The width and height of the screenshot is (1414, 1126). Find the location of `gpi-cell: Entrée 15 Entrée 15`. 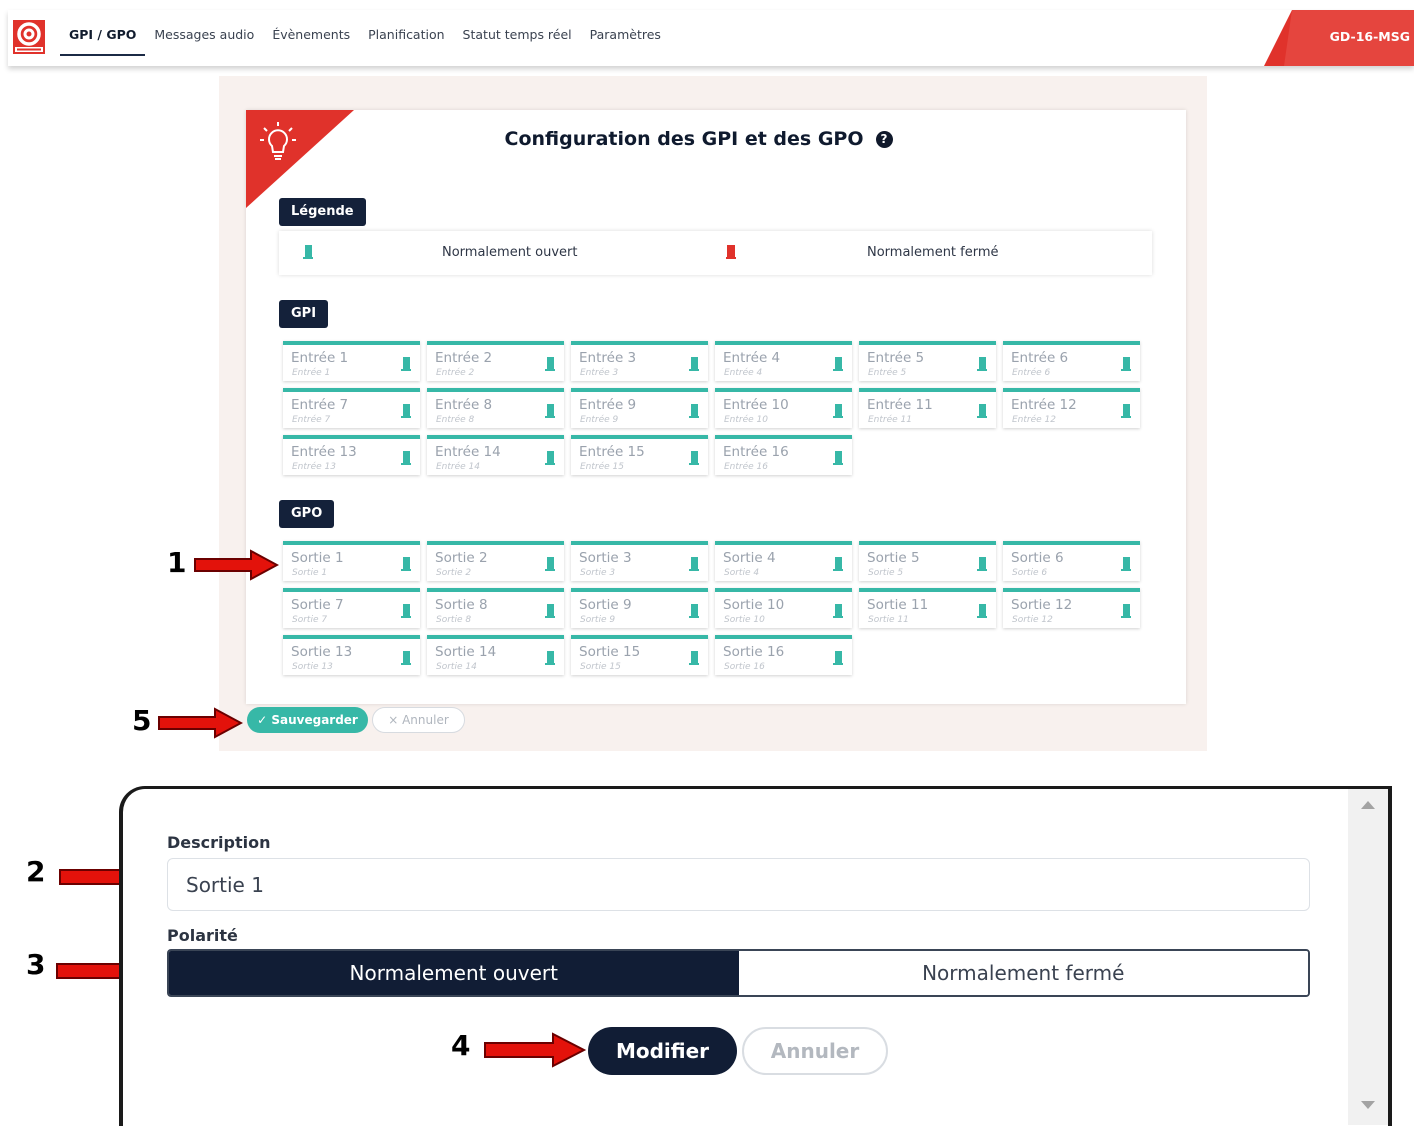

gpi-cell: Entrée 15 Entrée 15 is located at coordinates (639, 455).